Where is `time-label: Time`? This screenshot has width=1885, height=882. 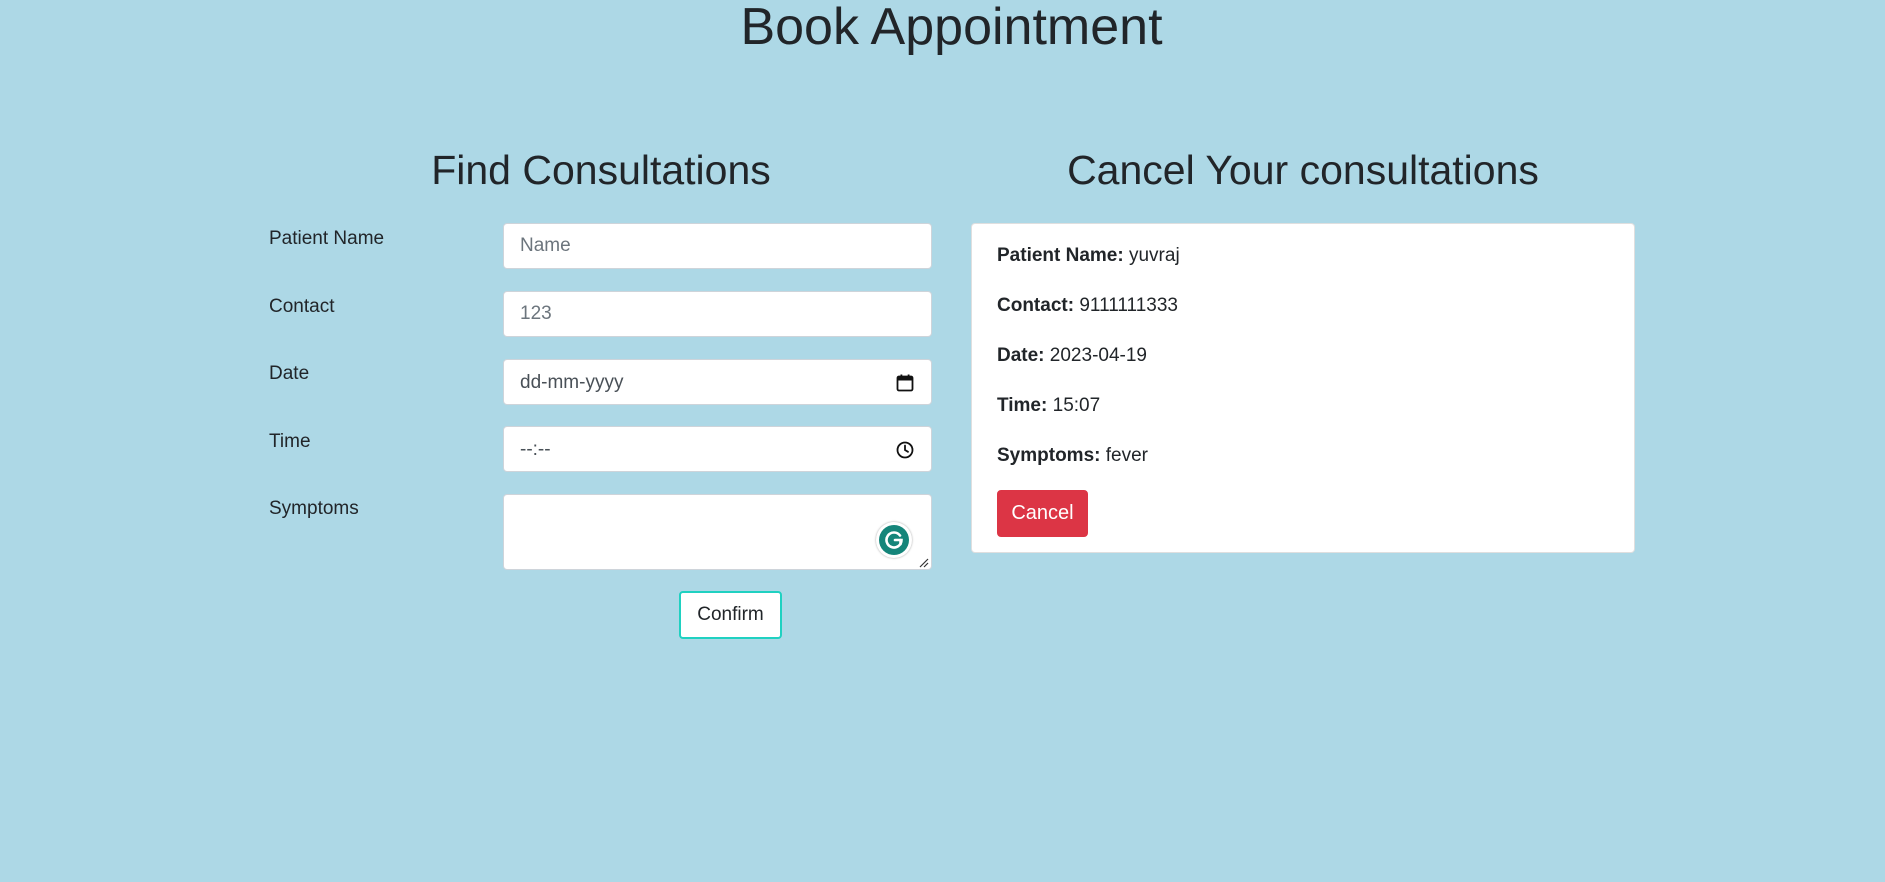 time-label: Time is located at coordinates (290, 441).